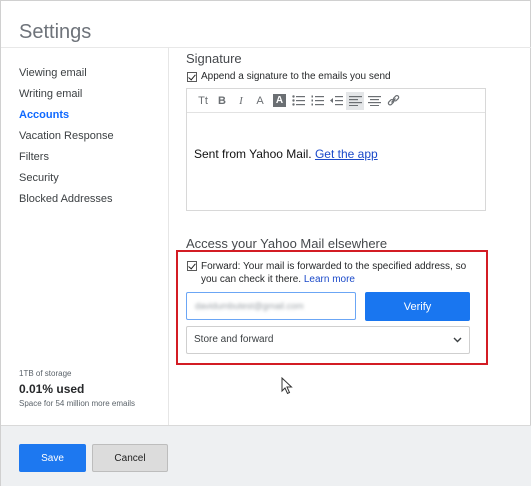 The width and height of the screenshot is (531, 486). What do you see at coordinates (374, 101) in the screenshot?
I see `align-center-icon` at bounding box center [374, 101].